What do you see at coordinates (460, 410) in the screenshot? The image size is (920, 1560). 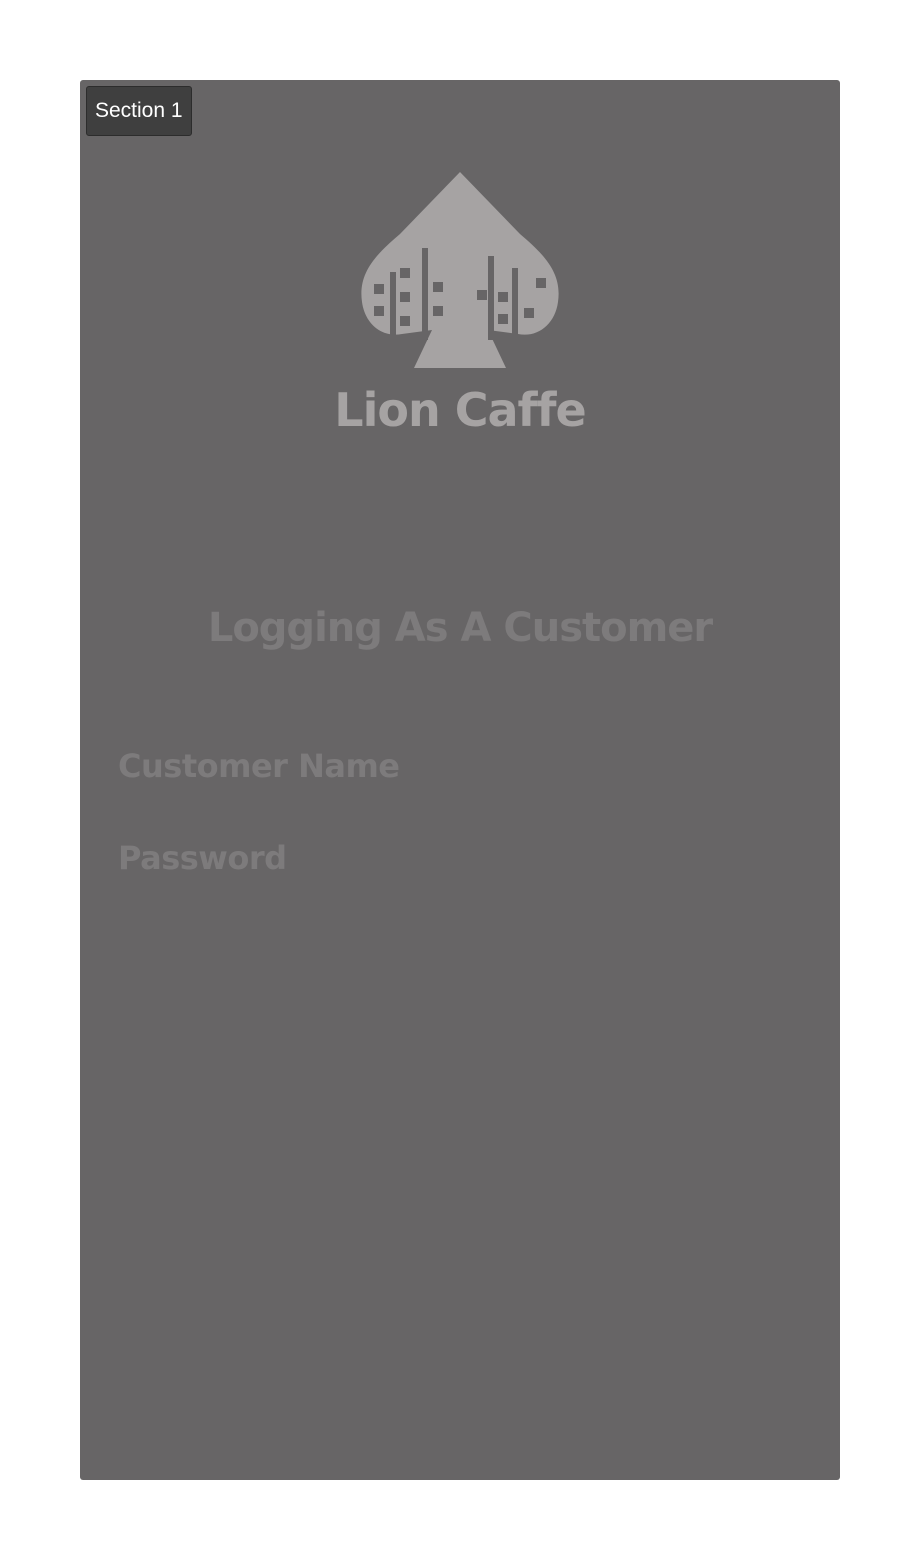 I see `brand-name: Lion Caffe` at bounding box center [460, 410].